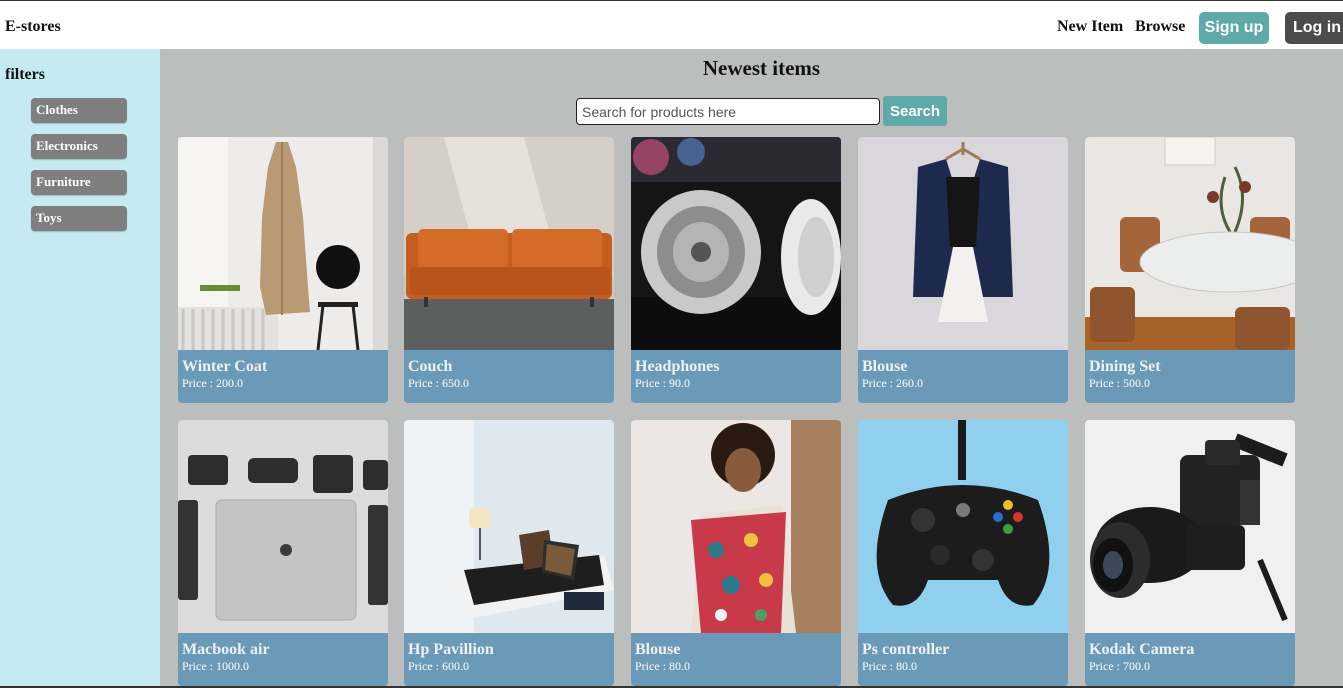  Describe the element at coordinates (79, 182) in the screenshot. I see `filter-furniture: Furniture` at that location.